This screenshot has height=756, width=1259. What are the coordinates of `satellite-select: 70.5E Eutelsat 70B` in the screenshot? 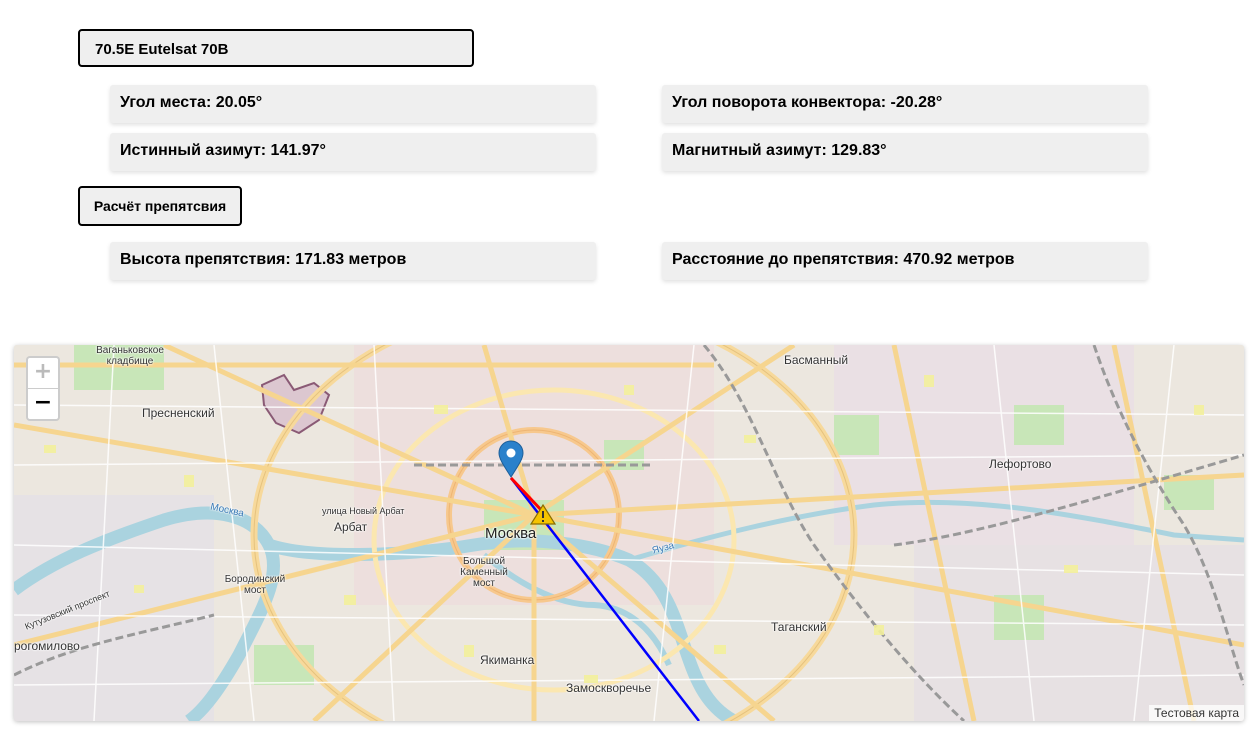 It's located at (276, 48).